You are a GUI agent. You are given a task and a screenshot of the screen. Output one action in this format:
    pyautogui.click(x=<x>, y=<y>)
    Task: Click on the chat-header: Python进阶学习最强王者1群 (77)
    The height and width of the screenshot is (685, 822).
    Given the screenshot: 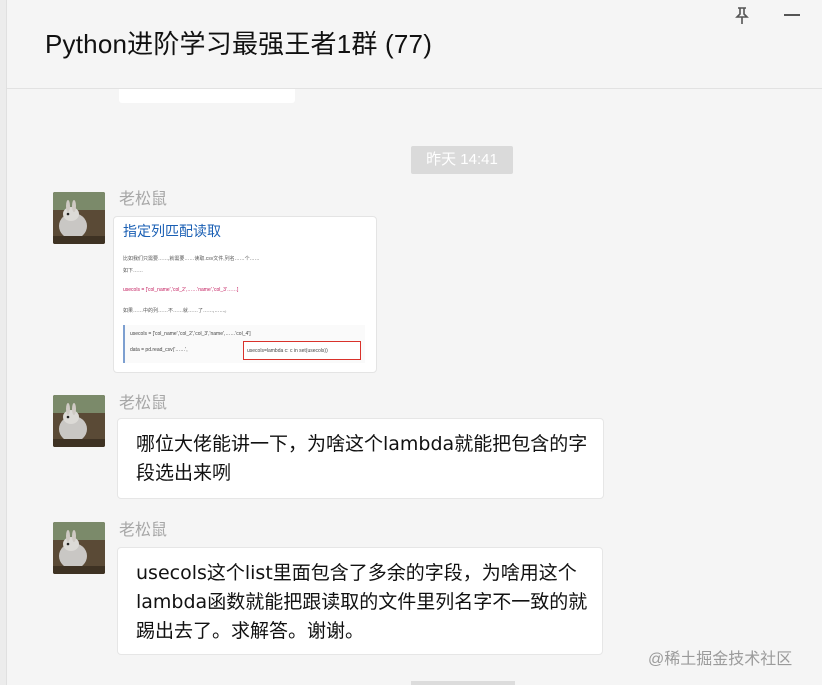 What is the action you would take?
    pyautogui.click(x=411, y=44)
    